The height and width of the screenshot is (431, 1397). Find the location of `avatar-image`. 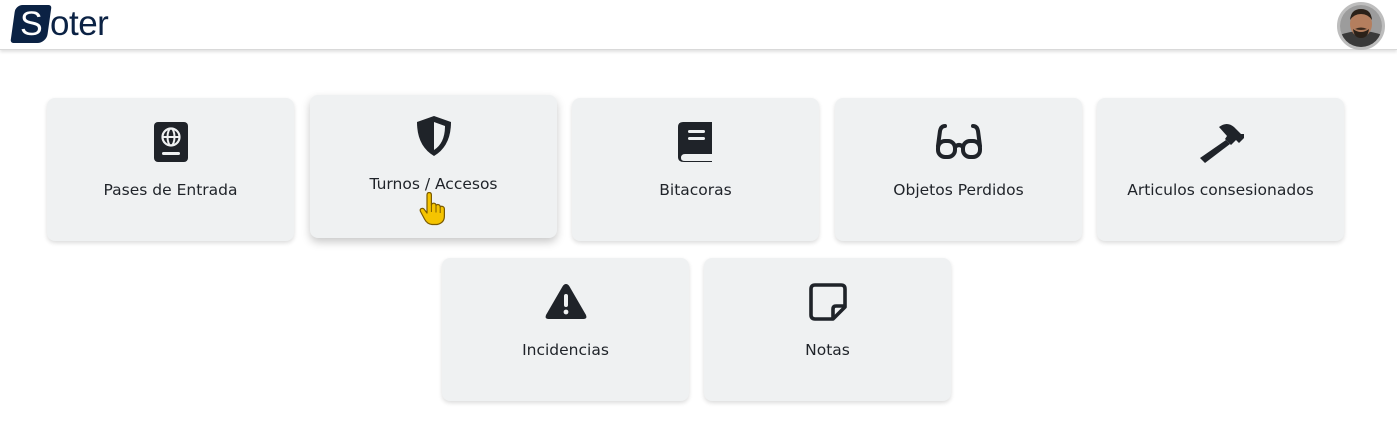

avatar-image is located at coordinates (1361, 26).